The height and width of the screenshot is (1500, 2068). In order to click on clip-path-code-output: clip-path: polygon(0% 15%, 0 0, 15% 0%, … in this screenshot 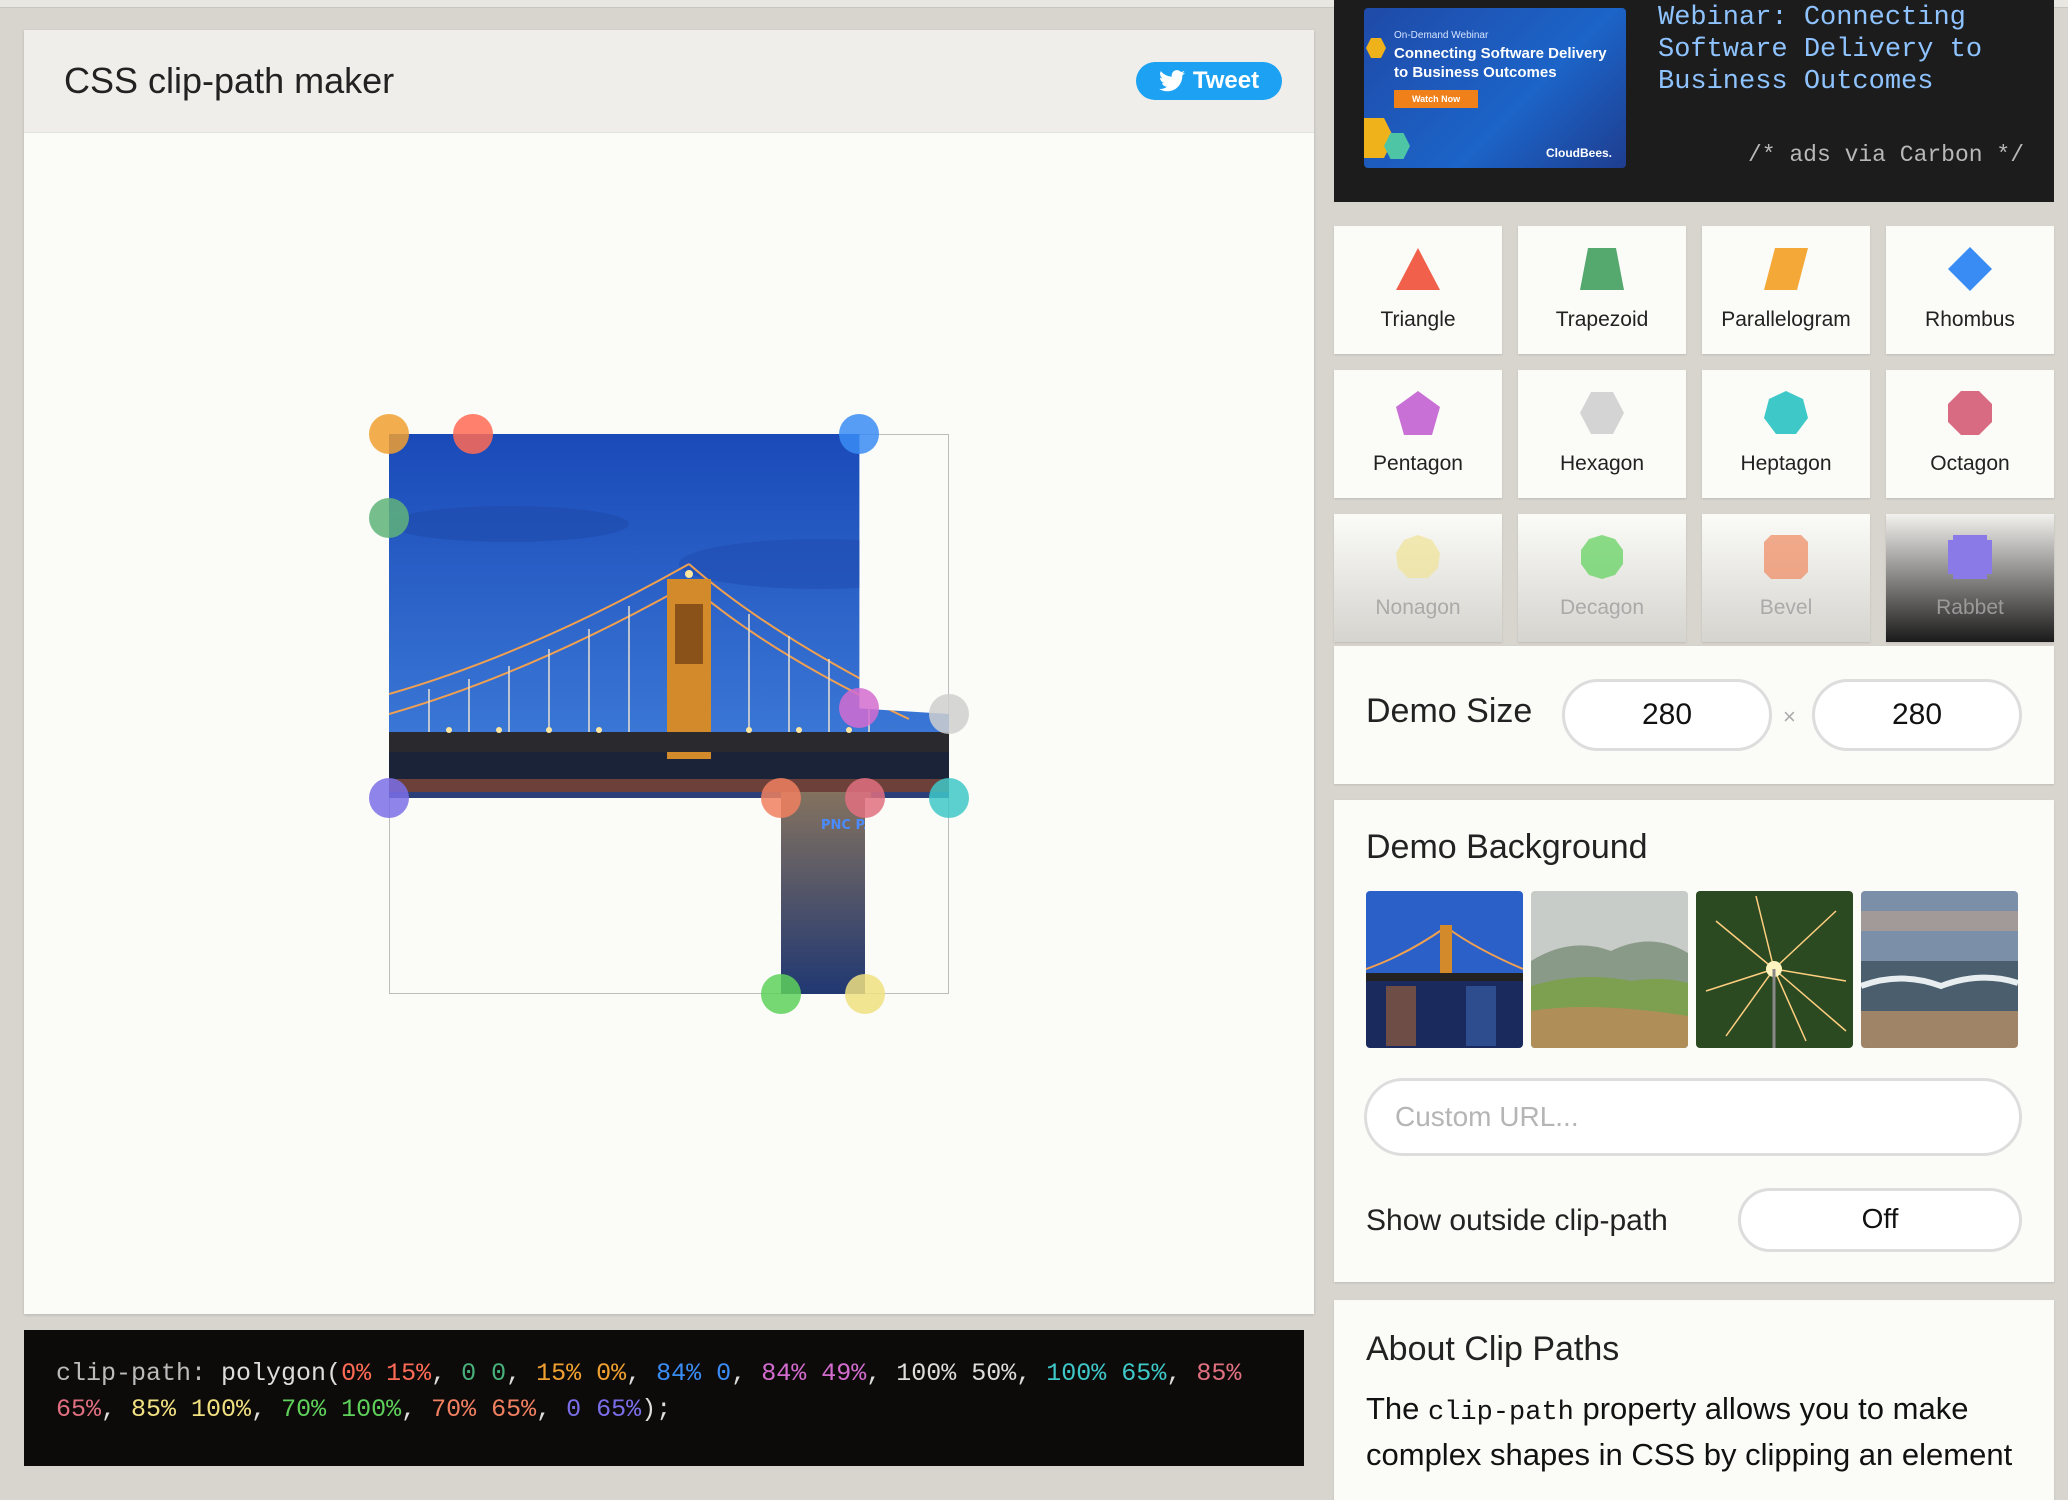, I will do `click(664, 1398)`.